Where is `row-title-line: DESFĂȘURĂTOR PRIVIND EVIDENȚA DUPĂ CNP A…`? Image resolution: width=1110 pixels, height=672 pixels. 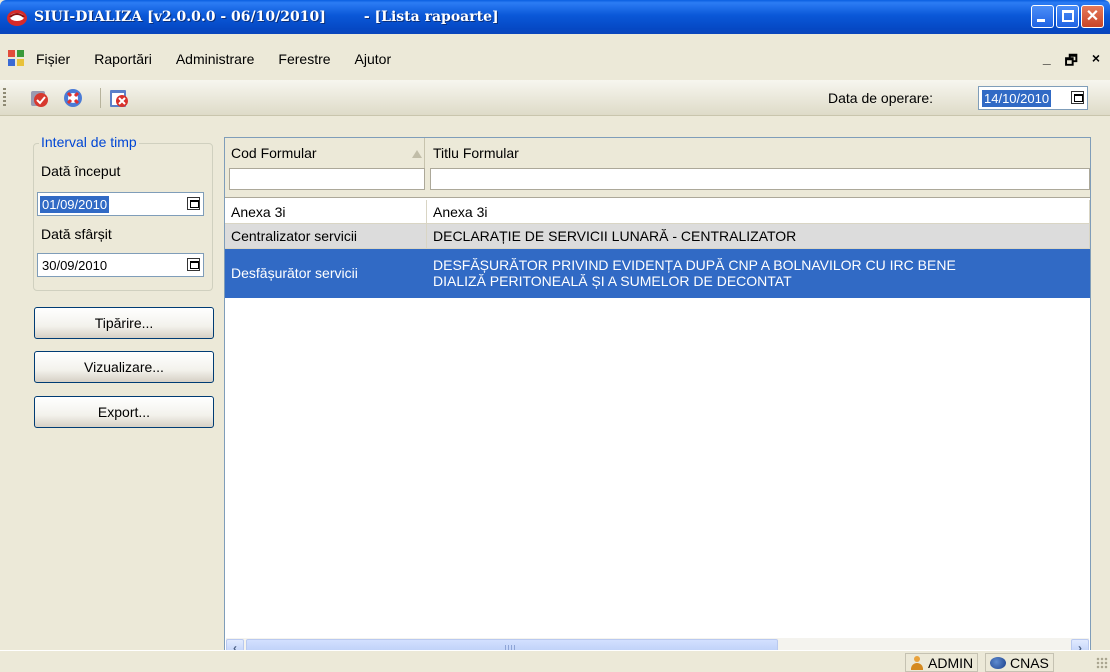 row-title-line: DESFĂȘURĂTOR PRIVIND EVIDENȚA DUPĂ CNP A… is located at coordinates (694, 265).